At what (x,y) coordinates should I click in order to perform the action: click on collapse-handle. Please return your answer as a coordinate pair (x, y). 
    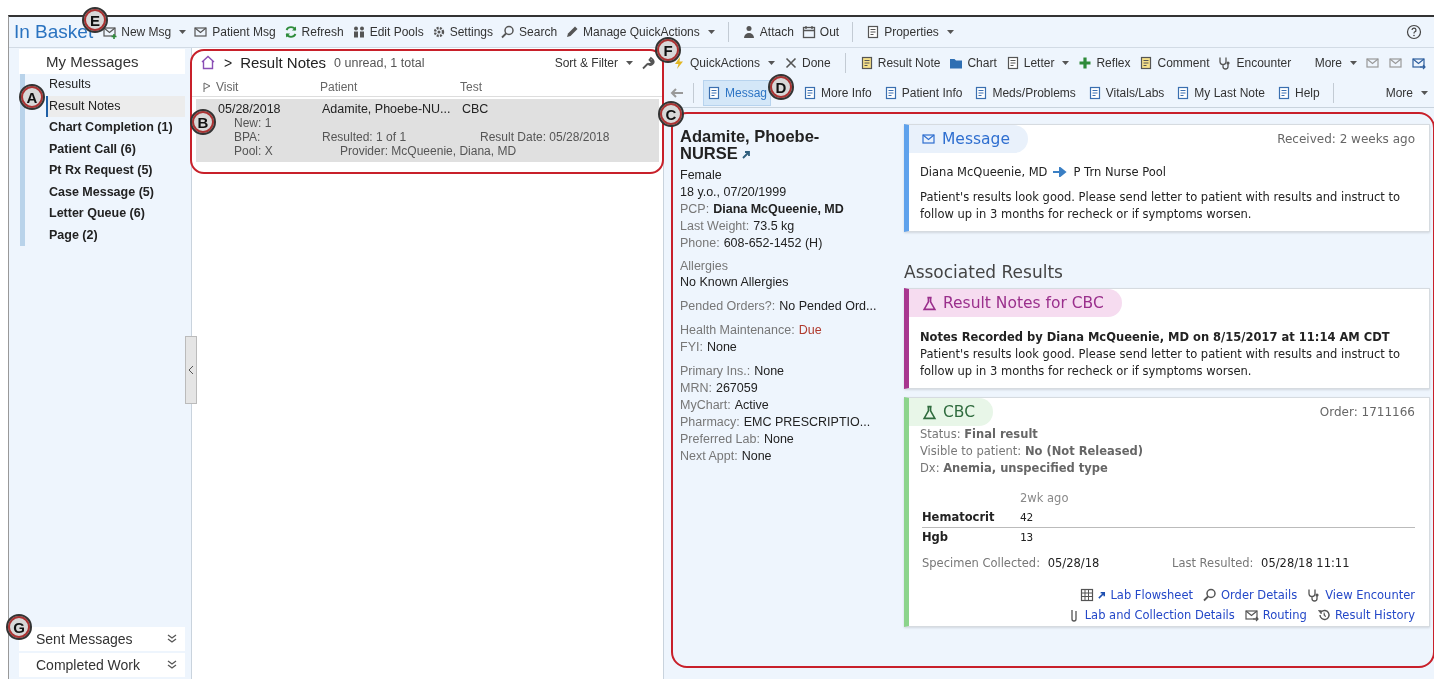
    Looking at the image, I should click on (191, 370).